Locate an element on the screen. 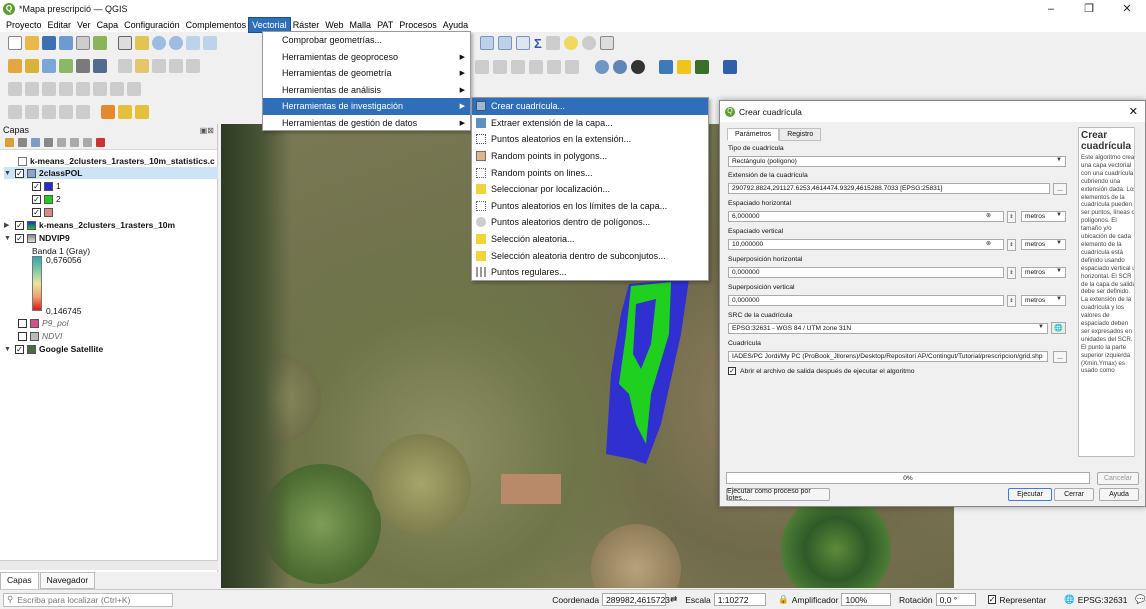 This screenshot has height=609, width=1146. vertex-tool-icon is located at coordinates (83, 66).